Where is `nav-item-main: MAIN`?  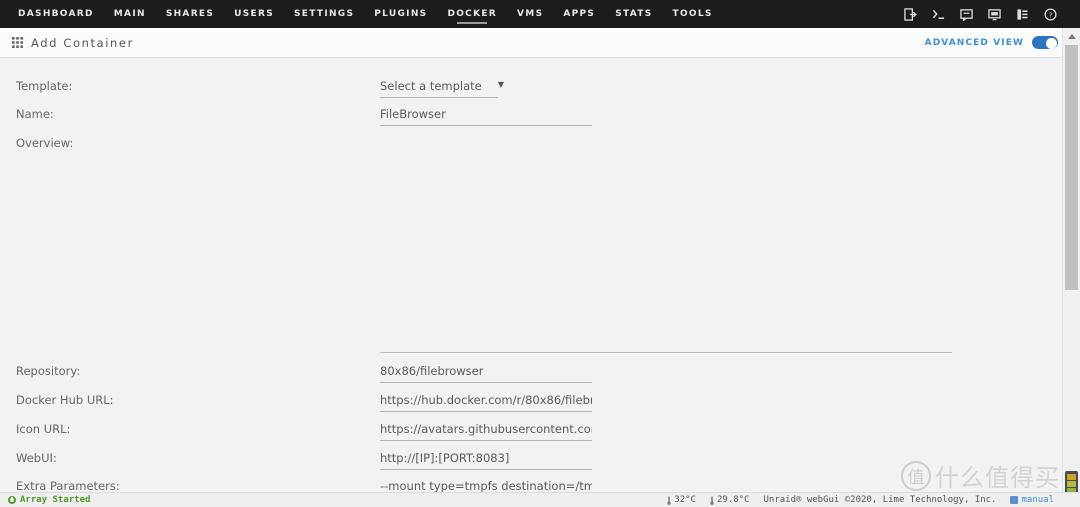
nav-item-main: MAIN is located at coordinates (130, 14).